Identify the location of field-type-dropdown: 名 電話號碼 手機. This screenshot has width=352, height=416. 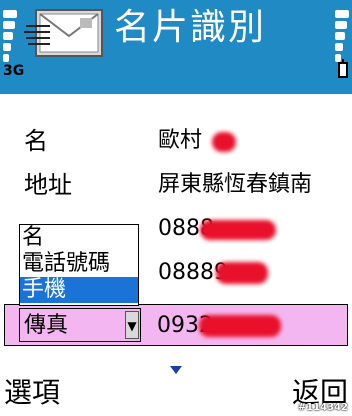
(79, 265).